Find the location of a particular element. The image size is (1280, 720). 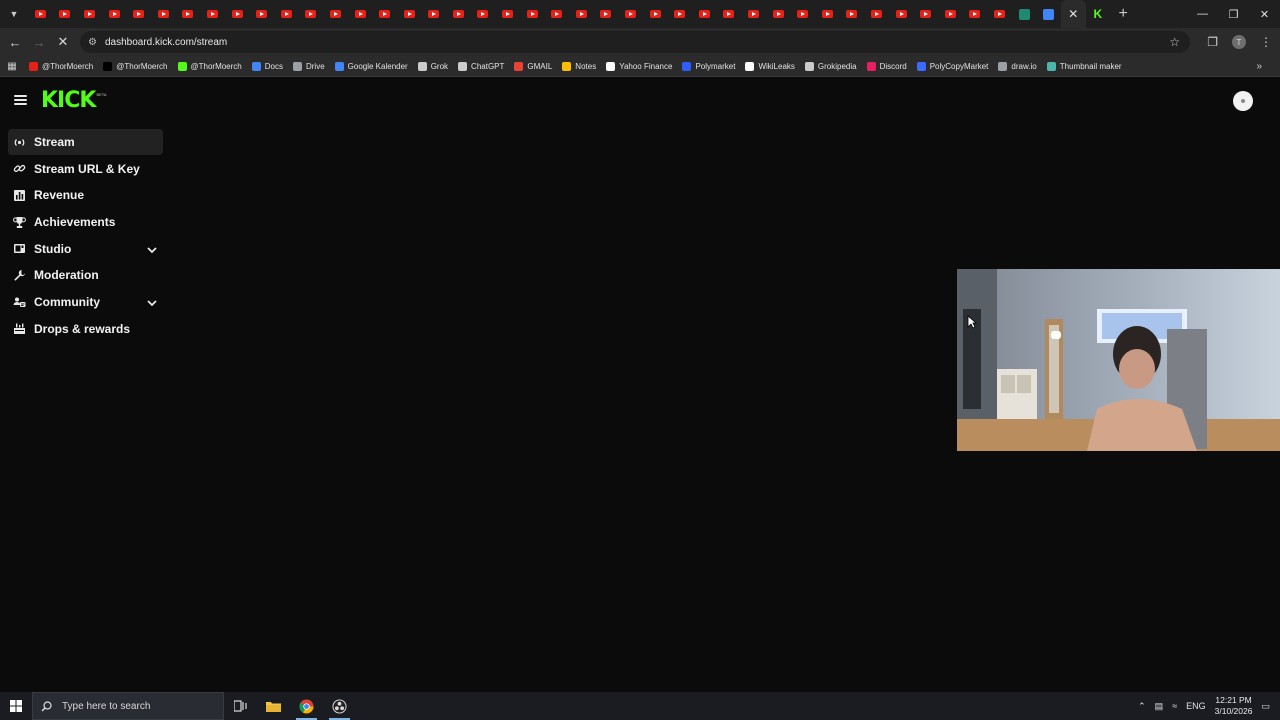

notifications-icon: ▭ is located at coordinates (1265, 706).